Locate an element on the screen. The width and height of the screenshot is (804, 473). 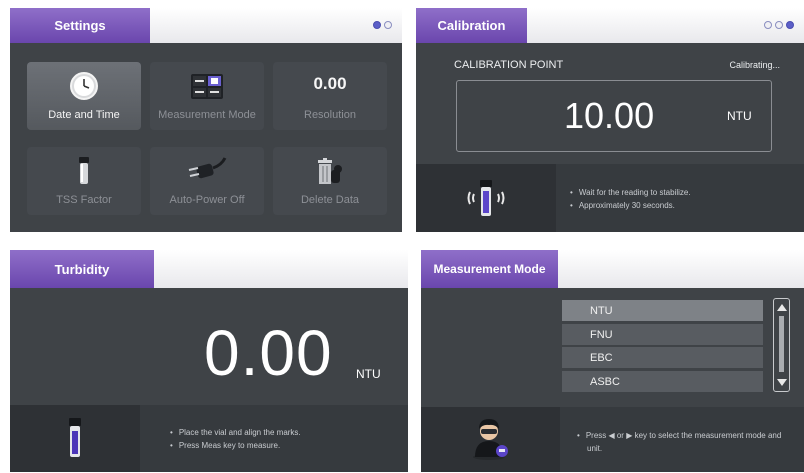
scroll-up-arrow-icon is located at coordinates (782, 307).